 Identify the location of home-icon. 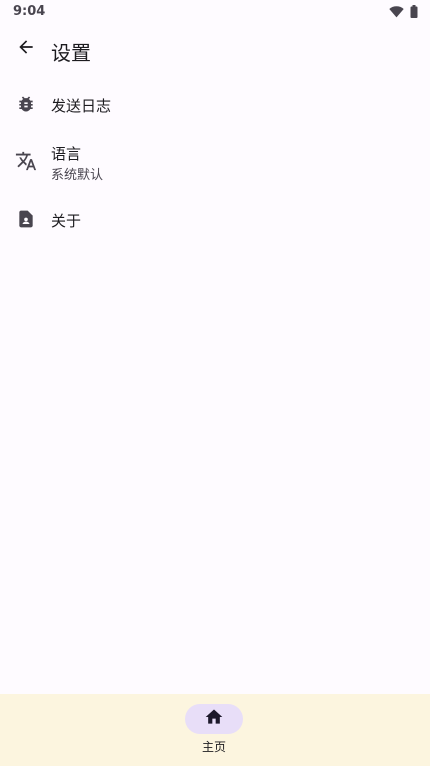
(214, 719).